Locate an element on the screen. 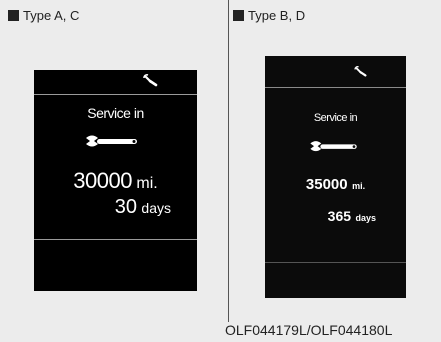 The height and width of the screenshot is (342, 441). service-distance: 30000 mi. is located at coordinates (115, 181).